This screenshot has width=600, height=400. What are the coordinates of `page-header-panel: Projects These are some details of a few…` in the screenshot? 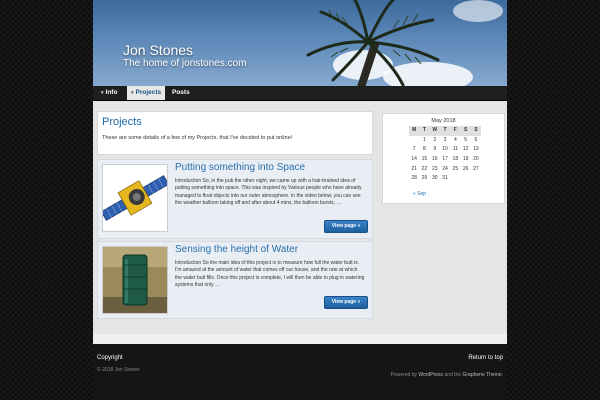 It's located at (235, 133).